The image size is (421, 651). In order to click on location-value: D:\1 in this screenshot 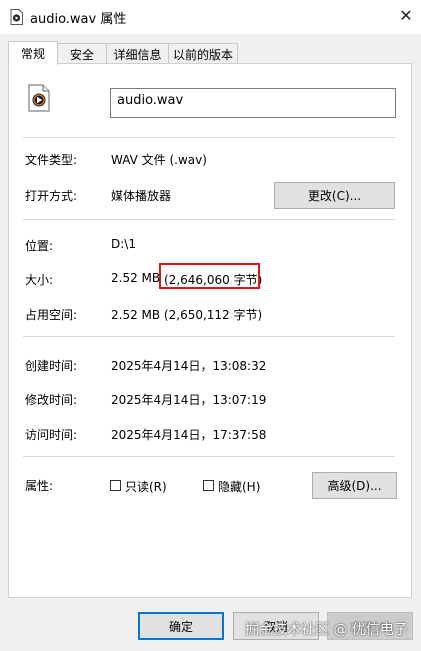, I will do `click(123, 244)`.